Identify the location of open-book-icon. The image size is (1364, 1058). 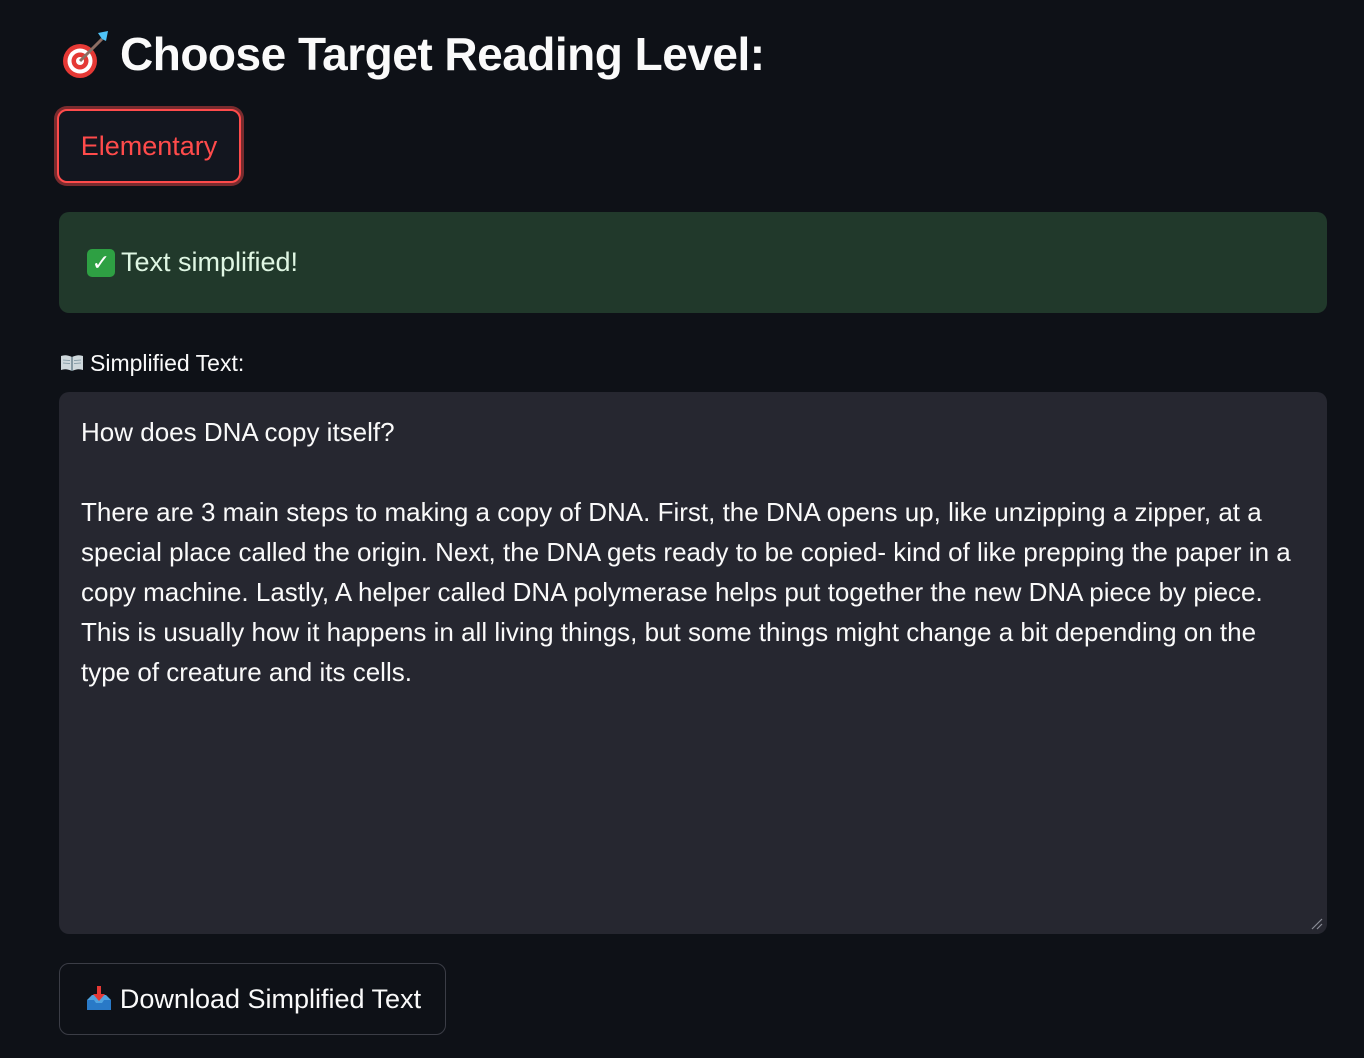
(72, 363).